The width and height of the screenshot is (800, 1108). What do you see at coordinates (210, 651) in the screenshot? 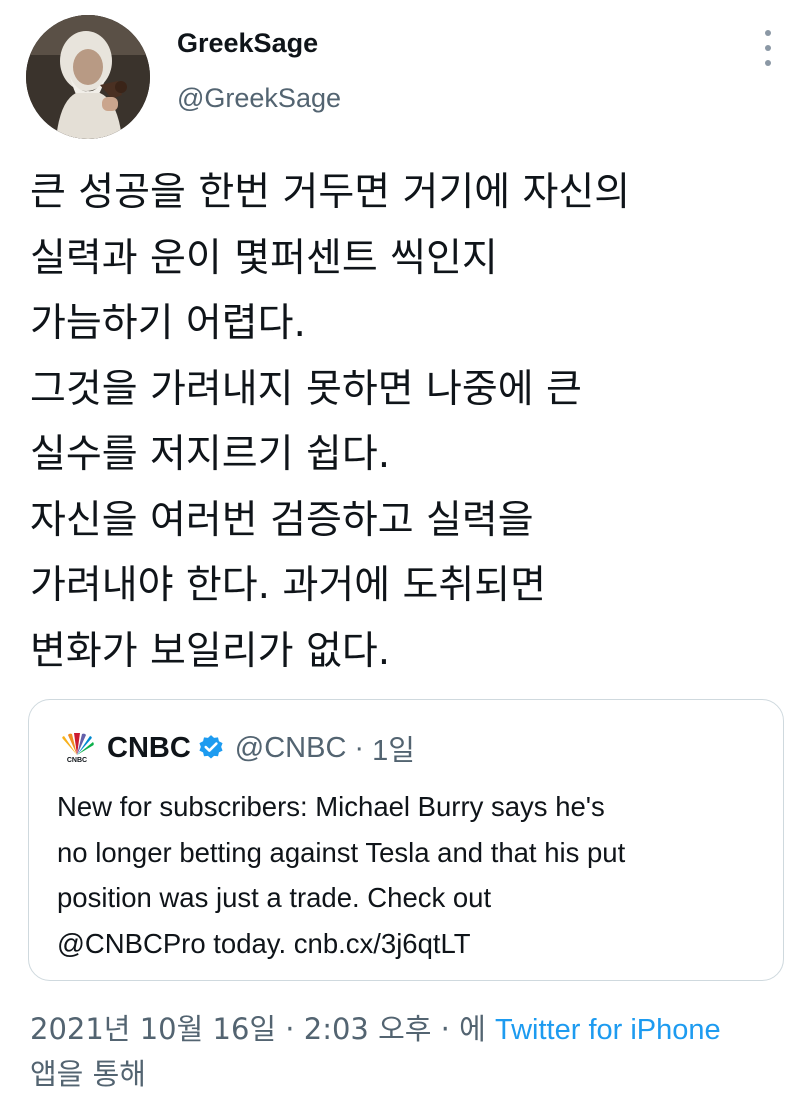
I see `tweet-text-line: 변화가 보일리가 없다.` at bounding box center [210, 651].